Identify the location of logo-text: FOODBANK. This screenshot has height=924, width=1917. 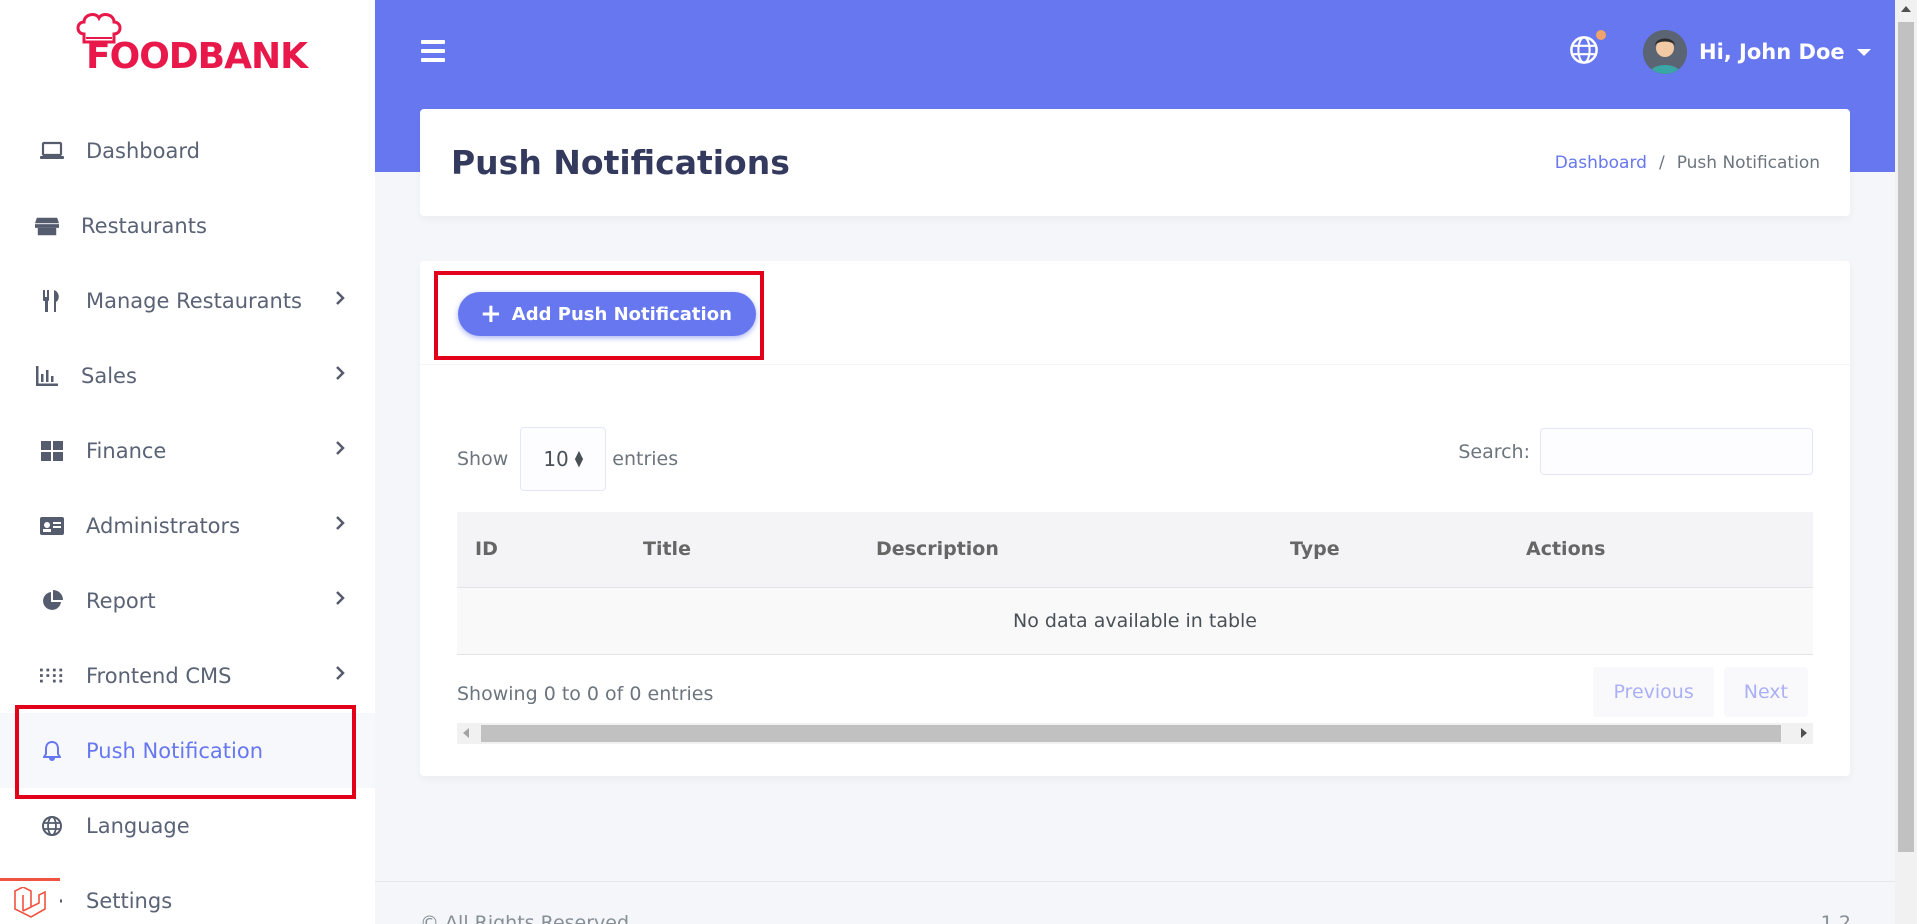
(197, 56).